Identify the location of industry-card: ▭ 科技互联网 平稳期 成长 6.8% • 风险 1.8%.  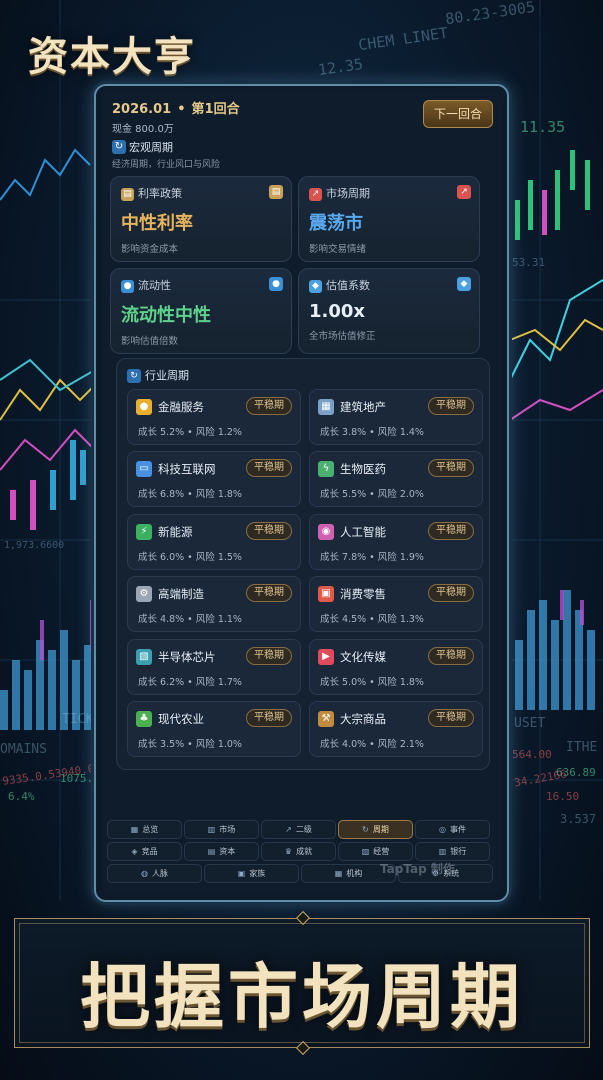
(214, 479).